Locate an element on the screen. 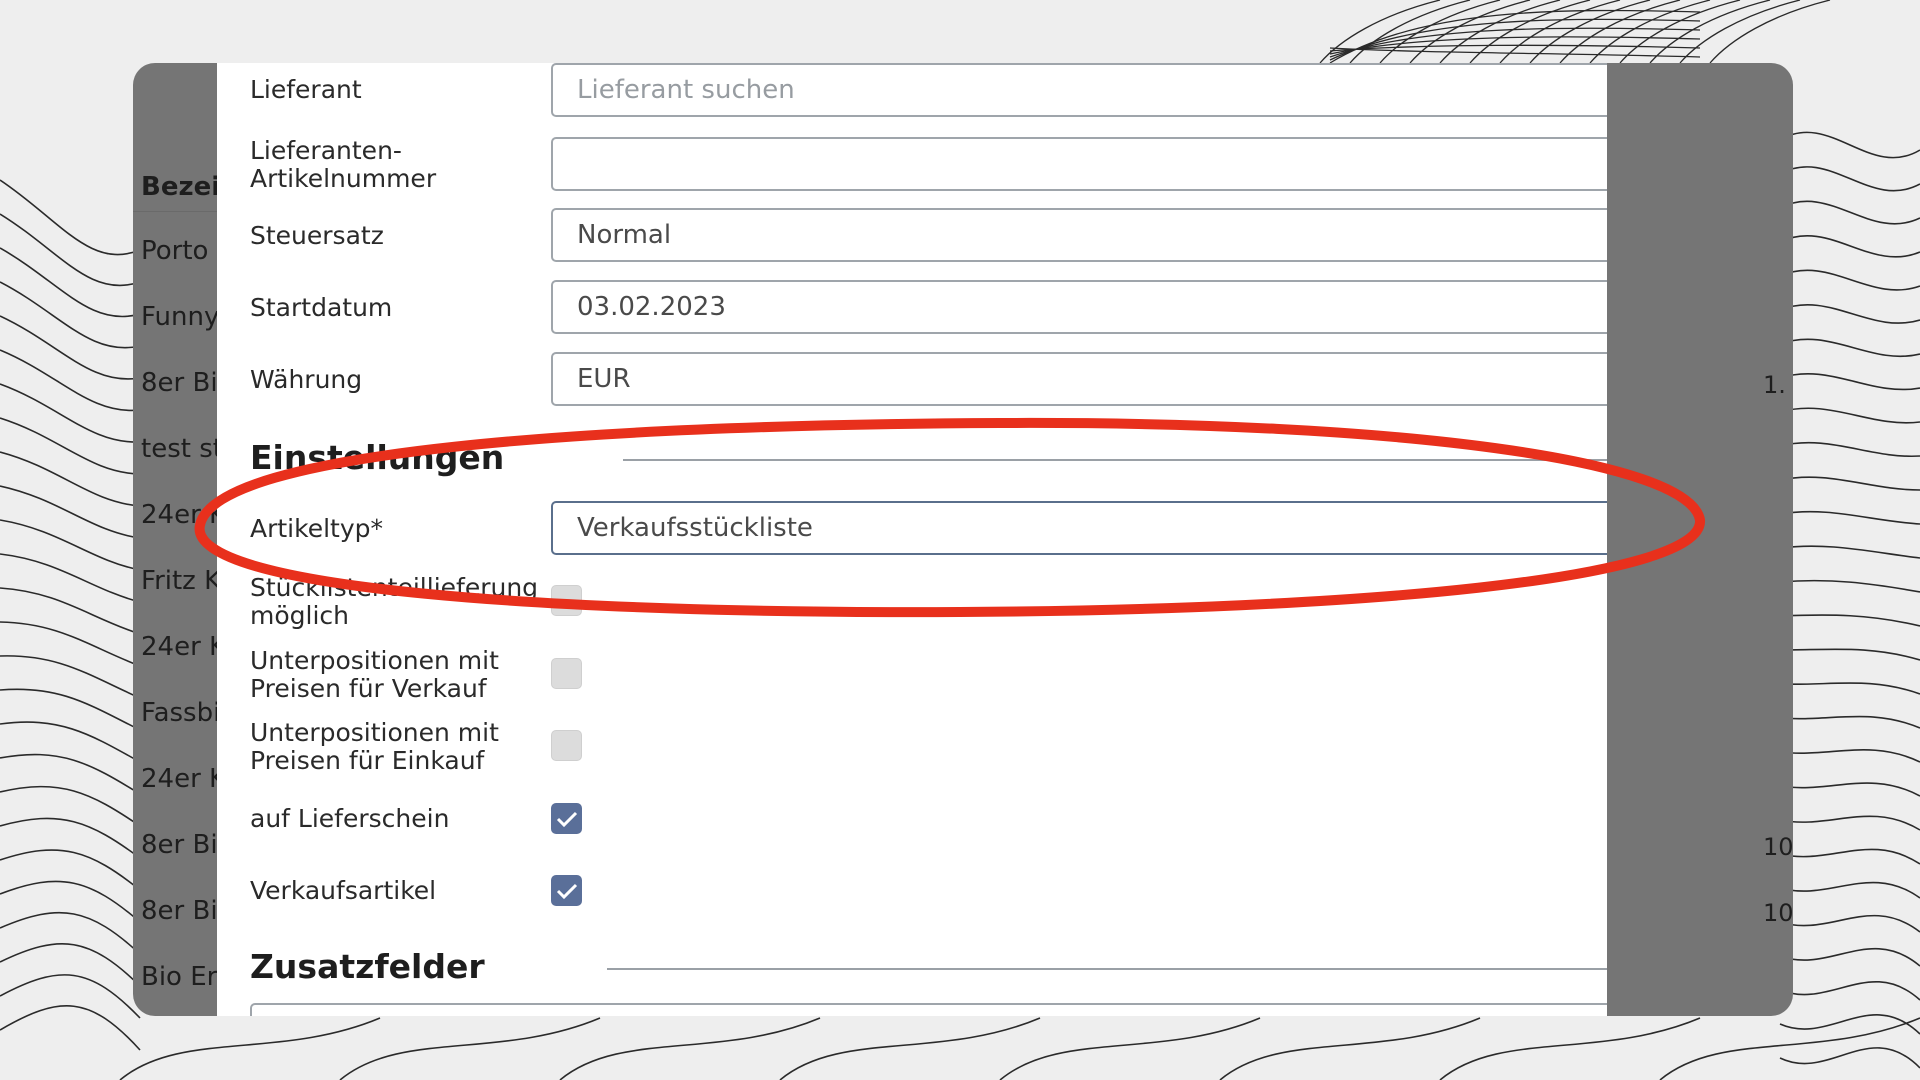  startdatum-label: Startdatum is located at coordinates (321, 307).